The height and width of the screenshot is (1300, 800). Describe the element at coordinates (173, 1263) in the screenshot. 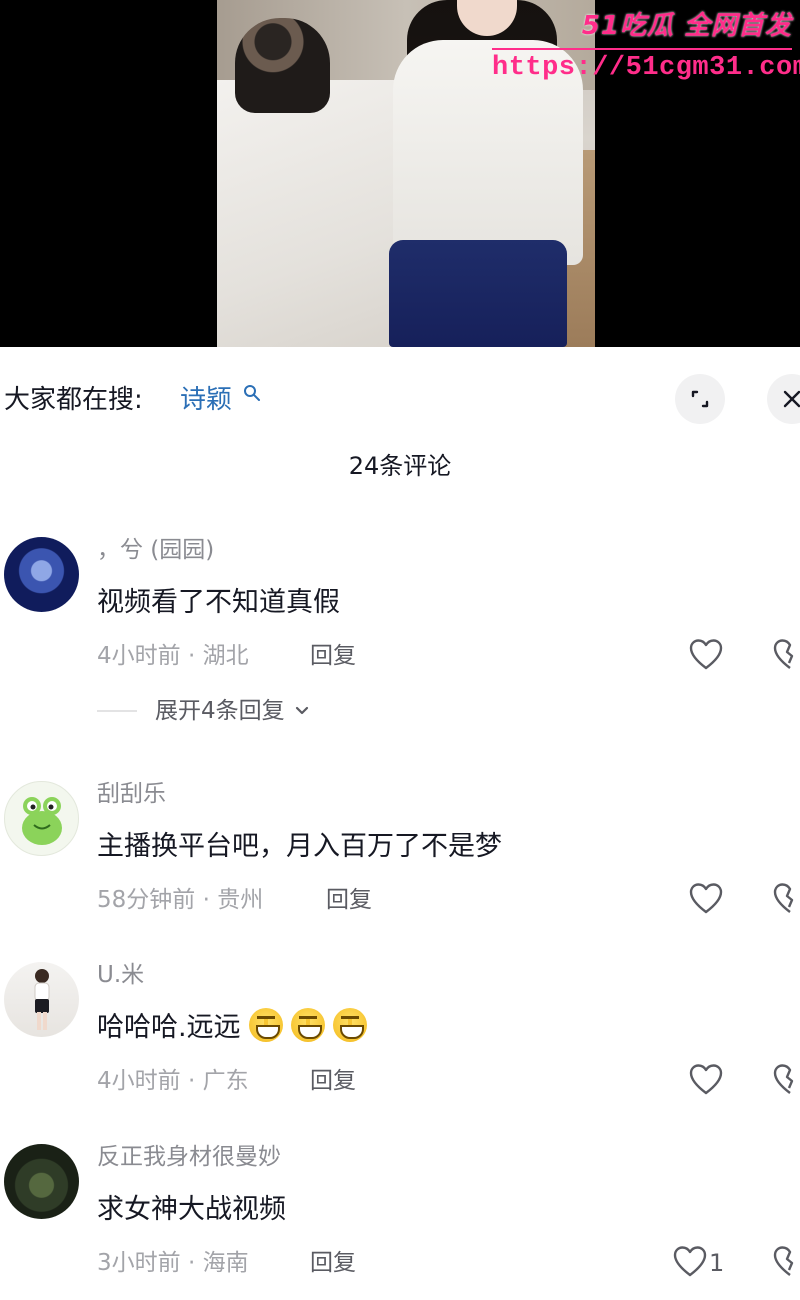

I see `comment-meta: 3小时前 · 海南` at that location.